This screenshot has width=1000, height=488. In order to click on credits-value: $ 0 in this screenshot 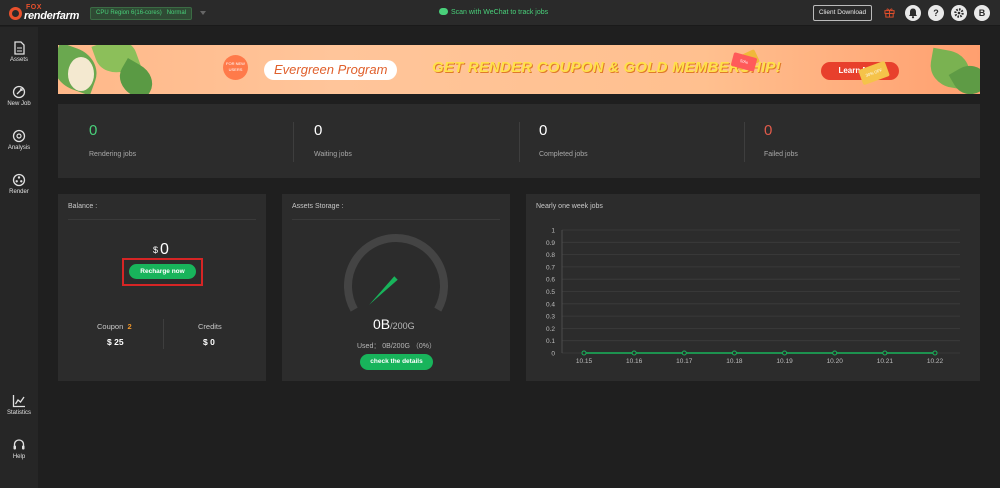, I will do `click(209, 342)`.